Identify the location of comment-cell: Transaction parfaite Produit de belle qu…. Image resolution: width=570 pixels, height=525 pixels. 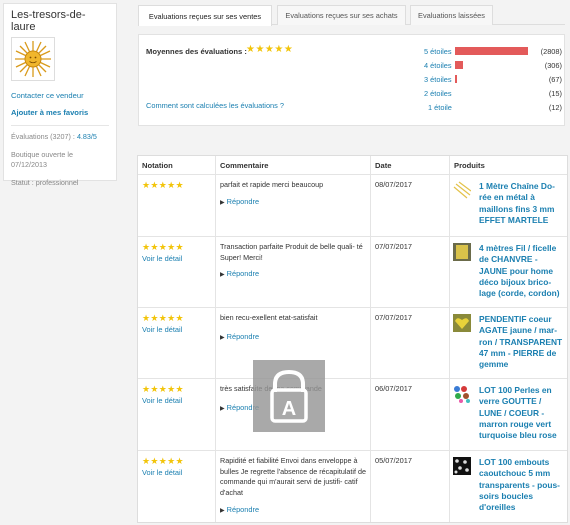
(293, 272).